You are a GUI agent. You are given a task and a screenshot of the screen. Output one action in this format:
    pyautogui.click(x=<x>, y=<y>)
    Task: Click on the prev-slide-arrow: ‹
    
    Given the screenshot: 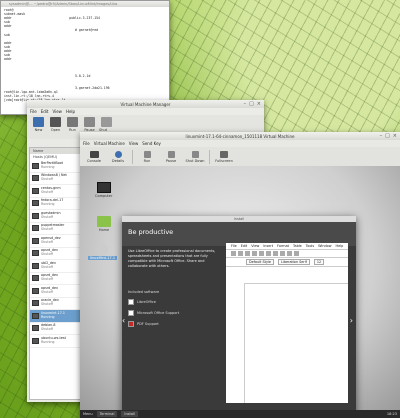 What is the action you would take?
    pyautogui.click(x=123, y=320)
    